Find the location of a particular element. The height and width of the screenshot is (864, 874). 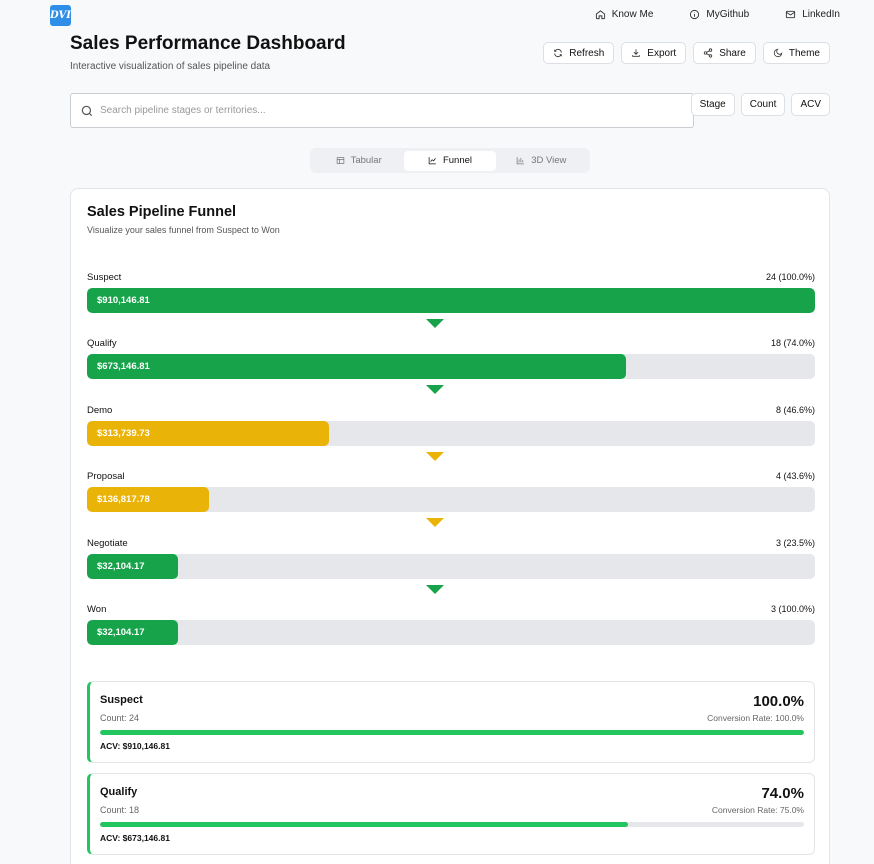

linkedin-link: LinkedIn is located at coordinates (812, 14).